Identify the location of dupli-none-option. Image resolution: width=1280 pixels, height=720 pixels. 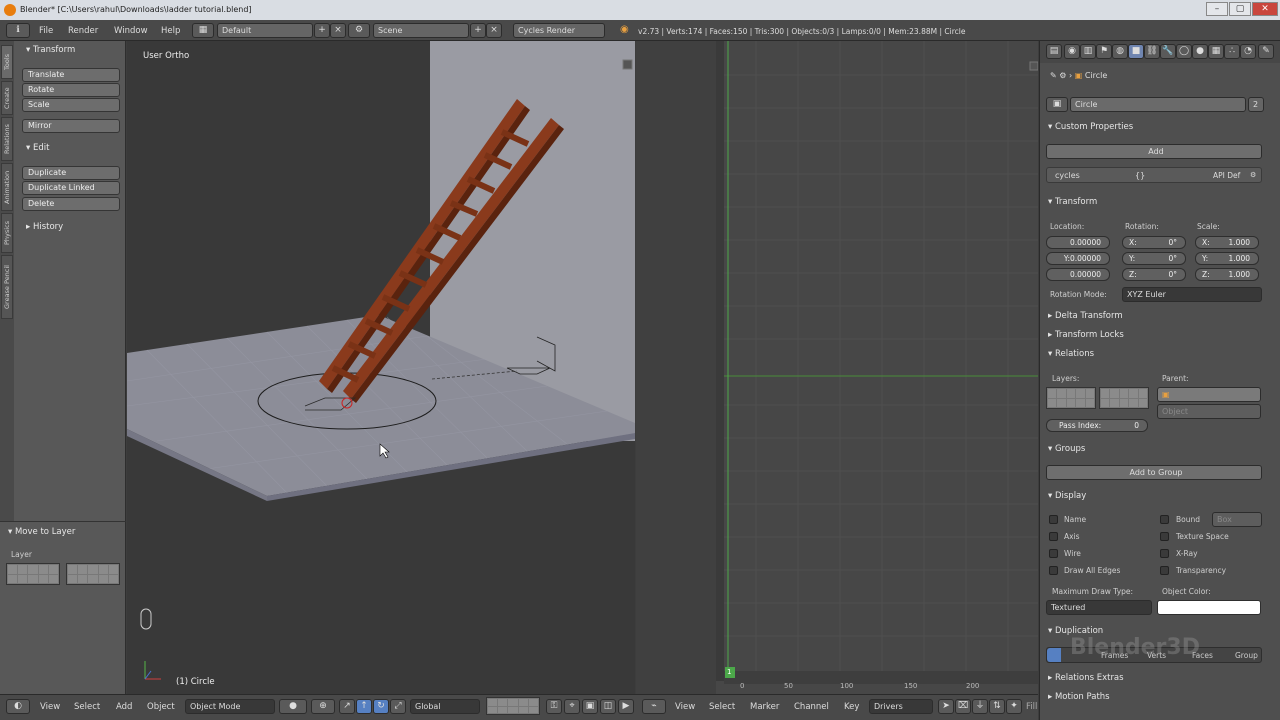
(1054, 655).